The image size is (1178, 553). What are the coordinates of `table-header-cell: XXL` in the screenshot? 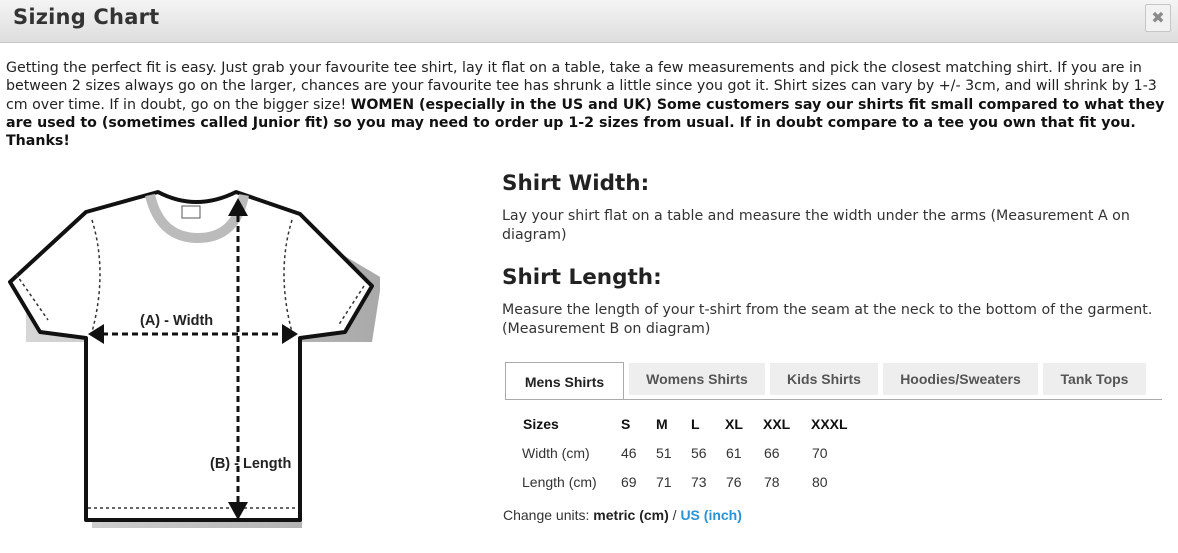 It's located at (777, 424).